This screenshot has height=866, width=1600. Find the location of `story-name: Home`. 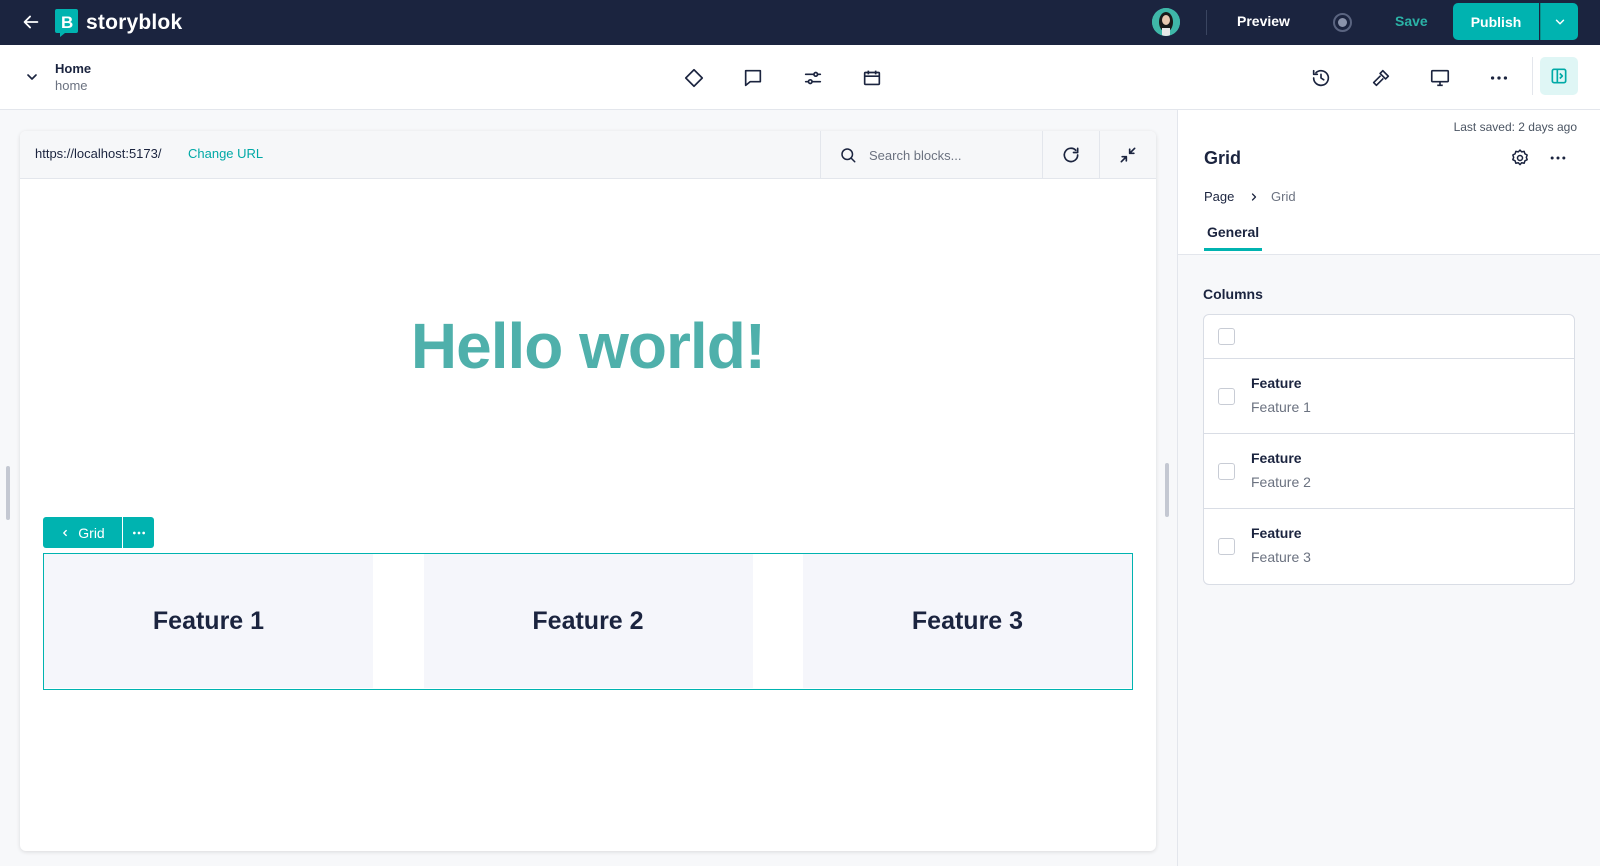

story-name: Home is located at coordinates (73, 68).